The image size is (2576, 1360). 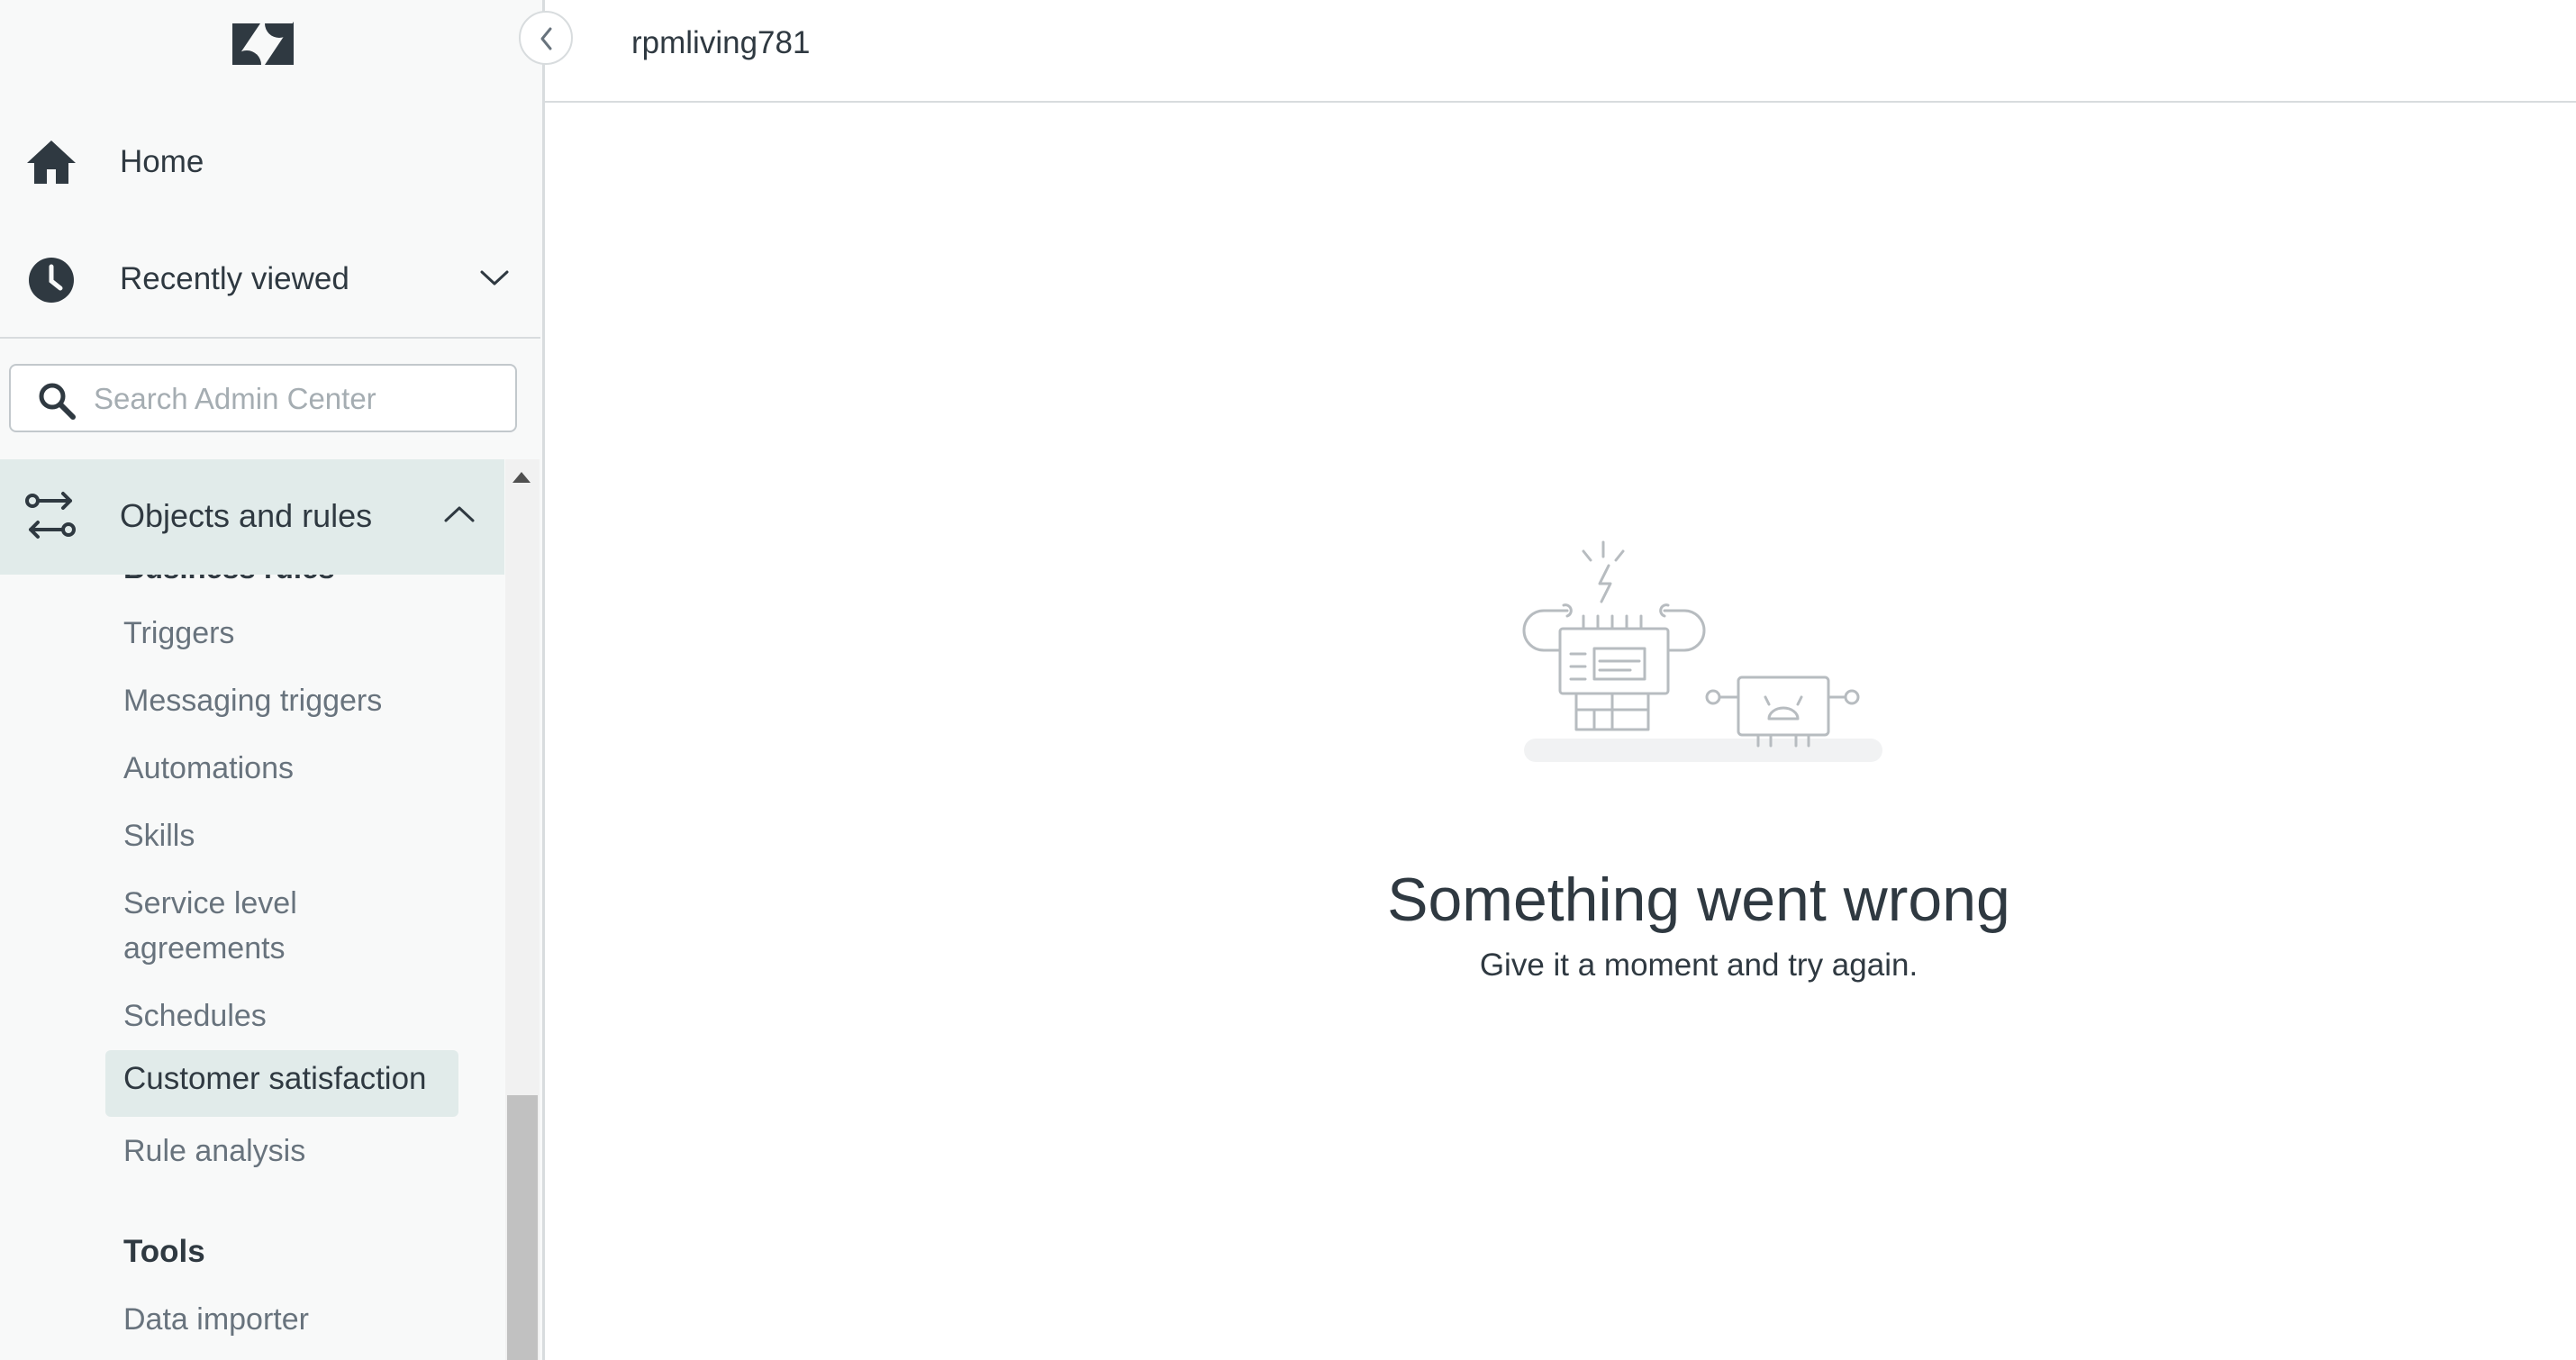 I want to click on collapse-sidebar-button, so click(x=546, y=38).